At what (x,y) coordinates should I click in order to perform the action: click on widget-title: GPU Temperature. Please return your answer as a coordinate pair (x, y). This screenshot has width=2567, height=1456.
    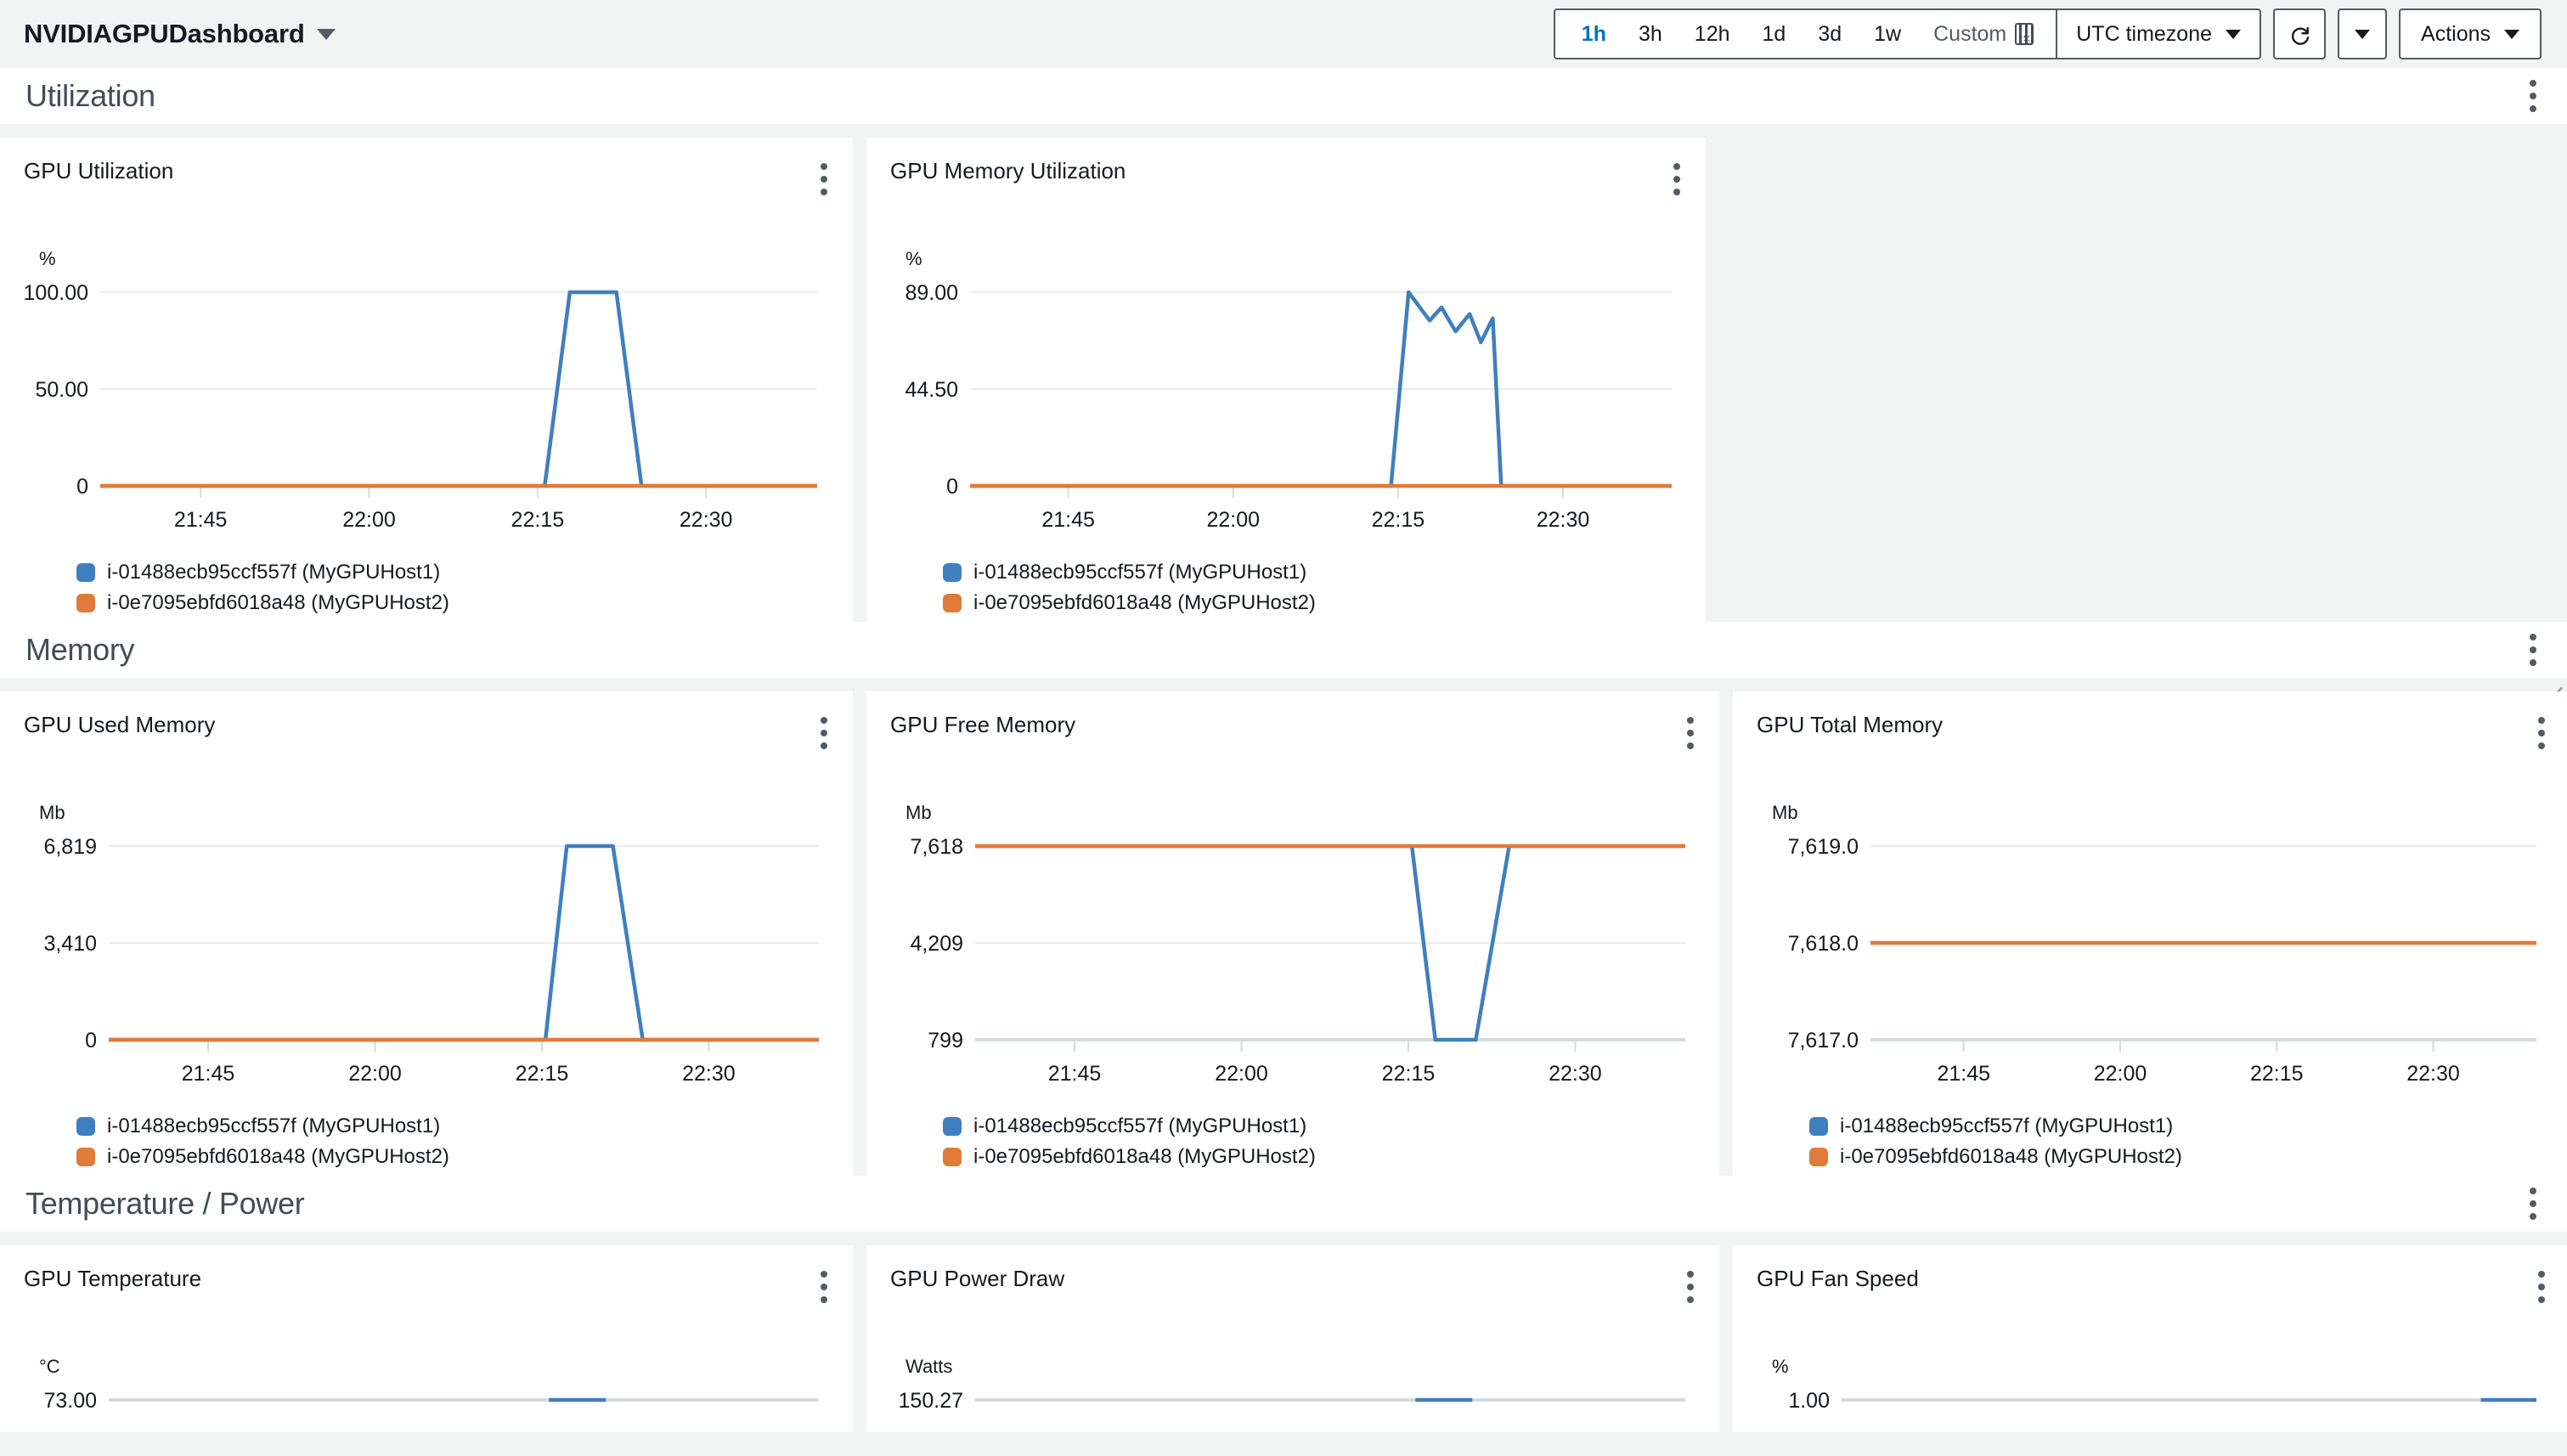
    Looking at the image, I should click on (113, 1278).